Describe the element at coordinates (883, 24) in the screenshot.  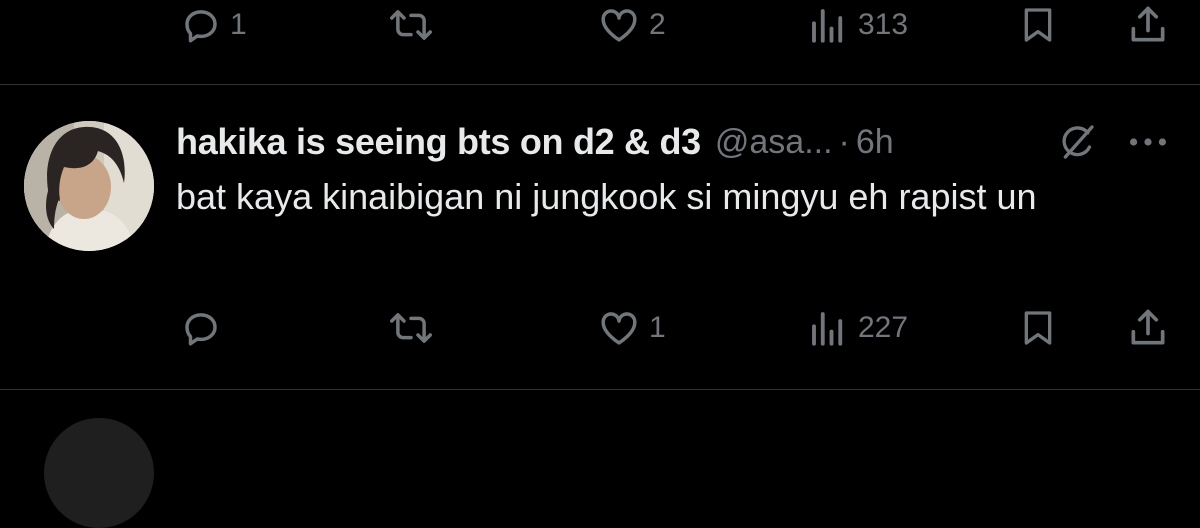
I see `views-count: 313` at that location.